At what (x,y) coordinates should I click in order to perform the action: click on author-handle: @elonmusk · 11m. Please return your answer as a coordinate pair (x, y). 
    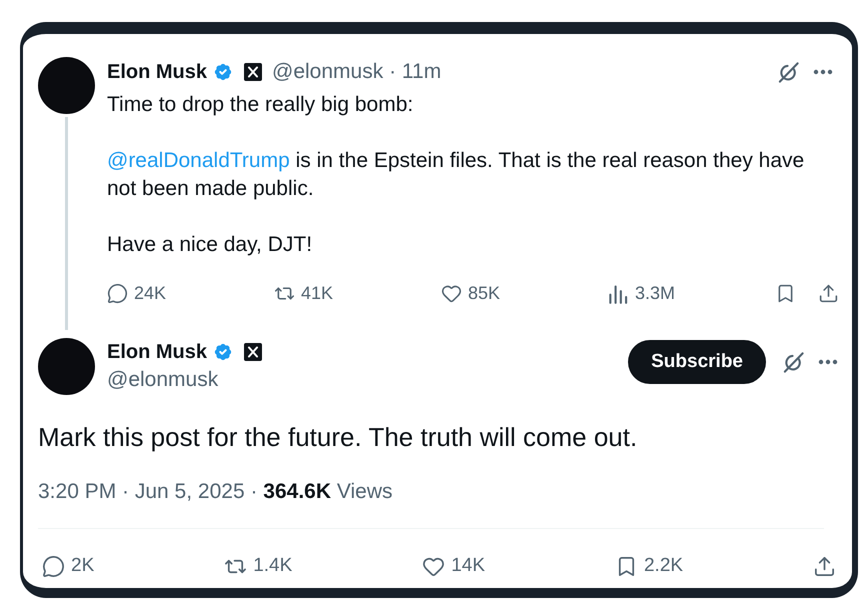
    Looking at the image, I should click on (357, 72).